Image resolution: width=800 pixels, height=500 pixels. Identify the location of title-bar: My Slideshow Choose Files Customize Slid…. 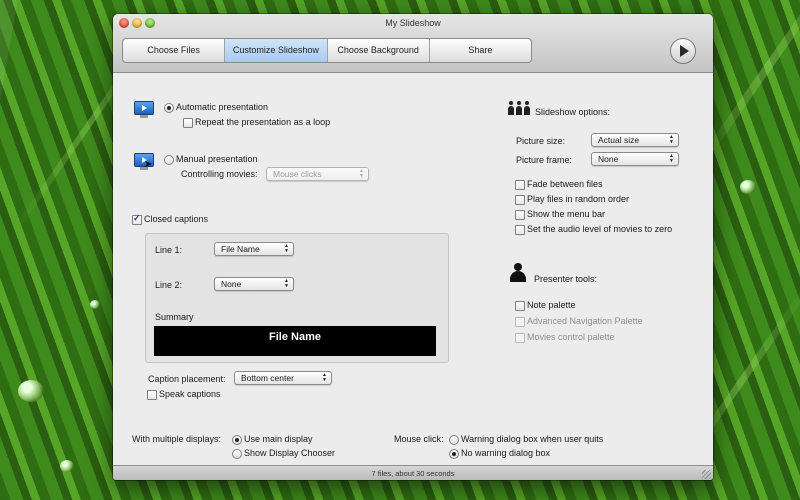
(413, 43).